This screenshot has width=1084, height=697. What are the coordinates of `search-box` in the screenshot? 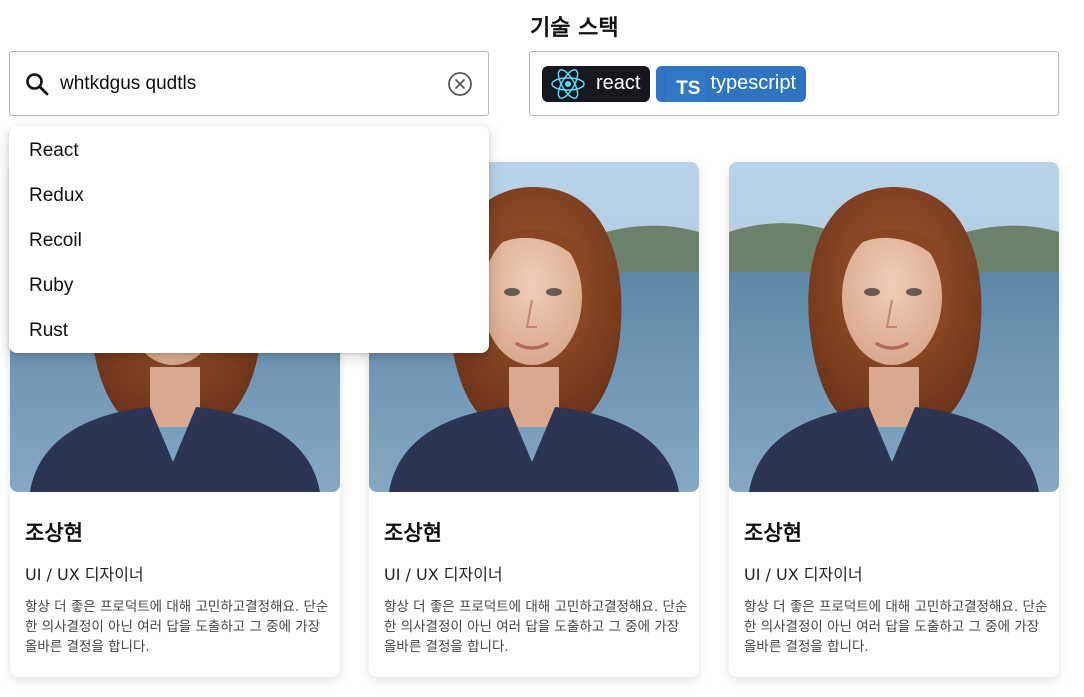 It's located at (249, 83).